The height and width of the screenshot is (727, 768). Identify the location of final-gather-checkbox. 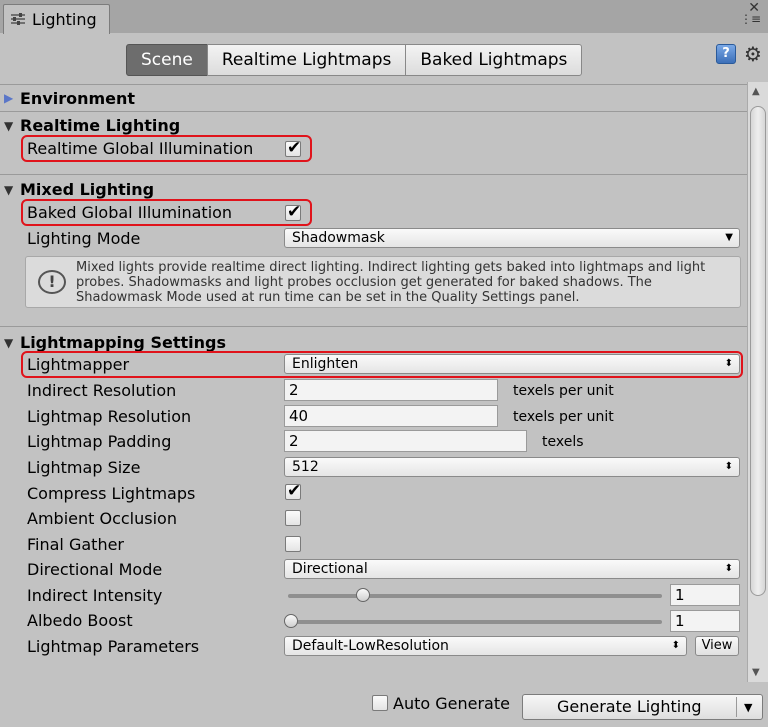
(293, 544).